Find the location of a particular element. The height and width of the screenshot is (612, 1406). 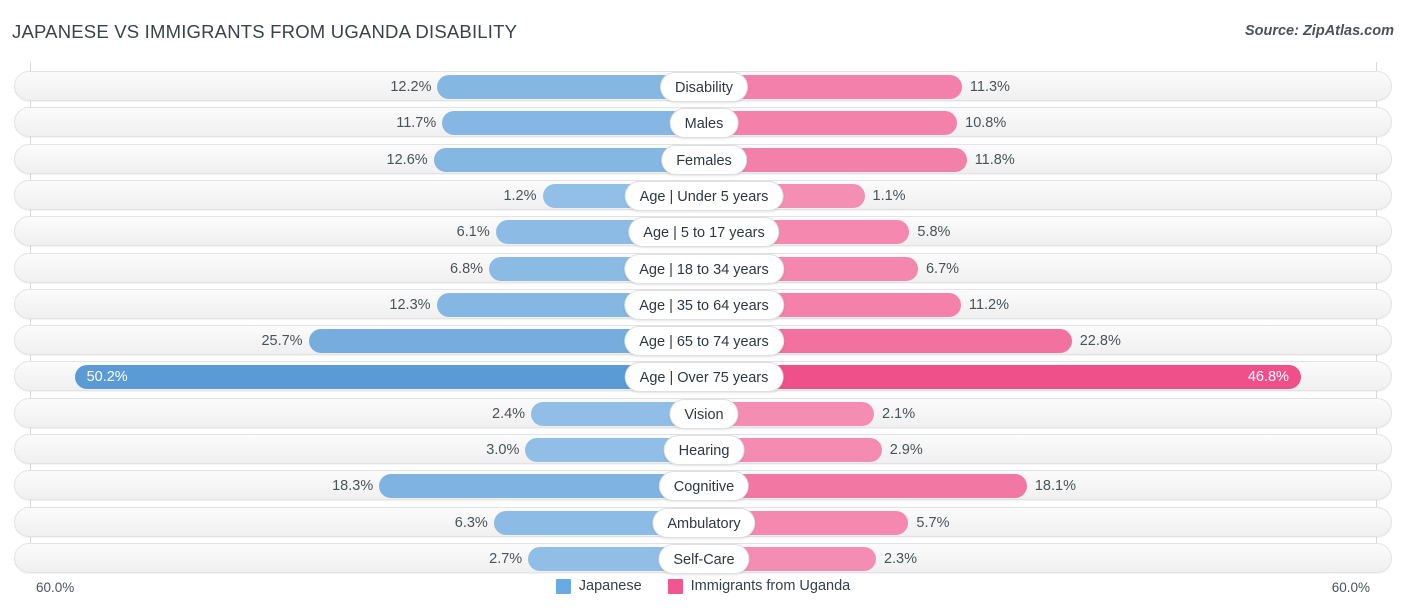

value-label-japanese: 1.2% is located at coordinates (520, 195).